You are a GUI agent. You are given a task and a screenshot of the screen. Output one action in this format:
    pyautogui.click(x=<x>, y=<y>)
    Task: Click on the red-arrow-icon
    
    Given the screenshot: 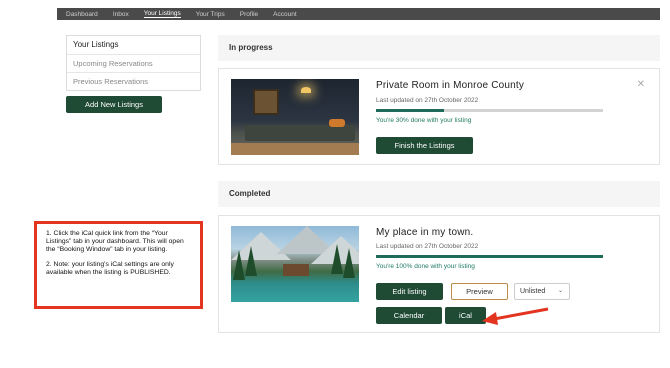 What is the action you would take?
    pyautogui.click(x=515, y=316)
    